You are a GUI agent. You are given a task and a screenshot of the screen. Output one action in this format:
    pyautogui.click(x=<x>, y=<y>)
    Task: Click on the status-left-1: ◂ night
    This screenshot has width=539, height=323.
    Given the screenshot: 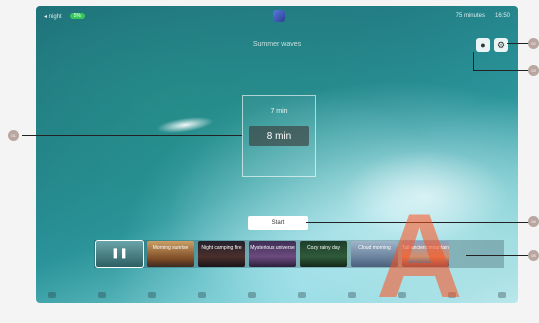 What is the action you would take?
    pyautogui.click(x=53, y=16)
    